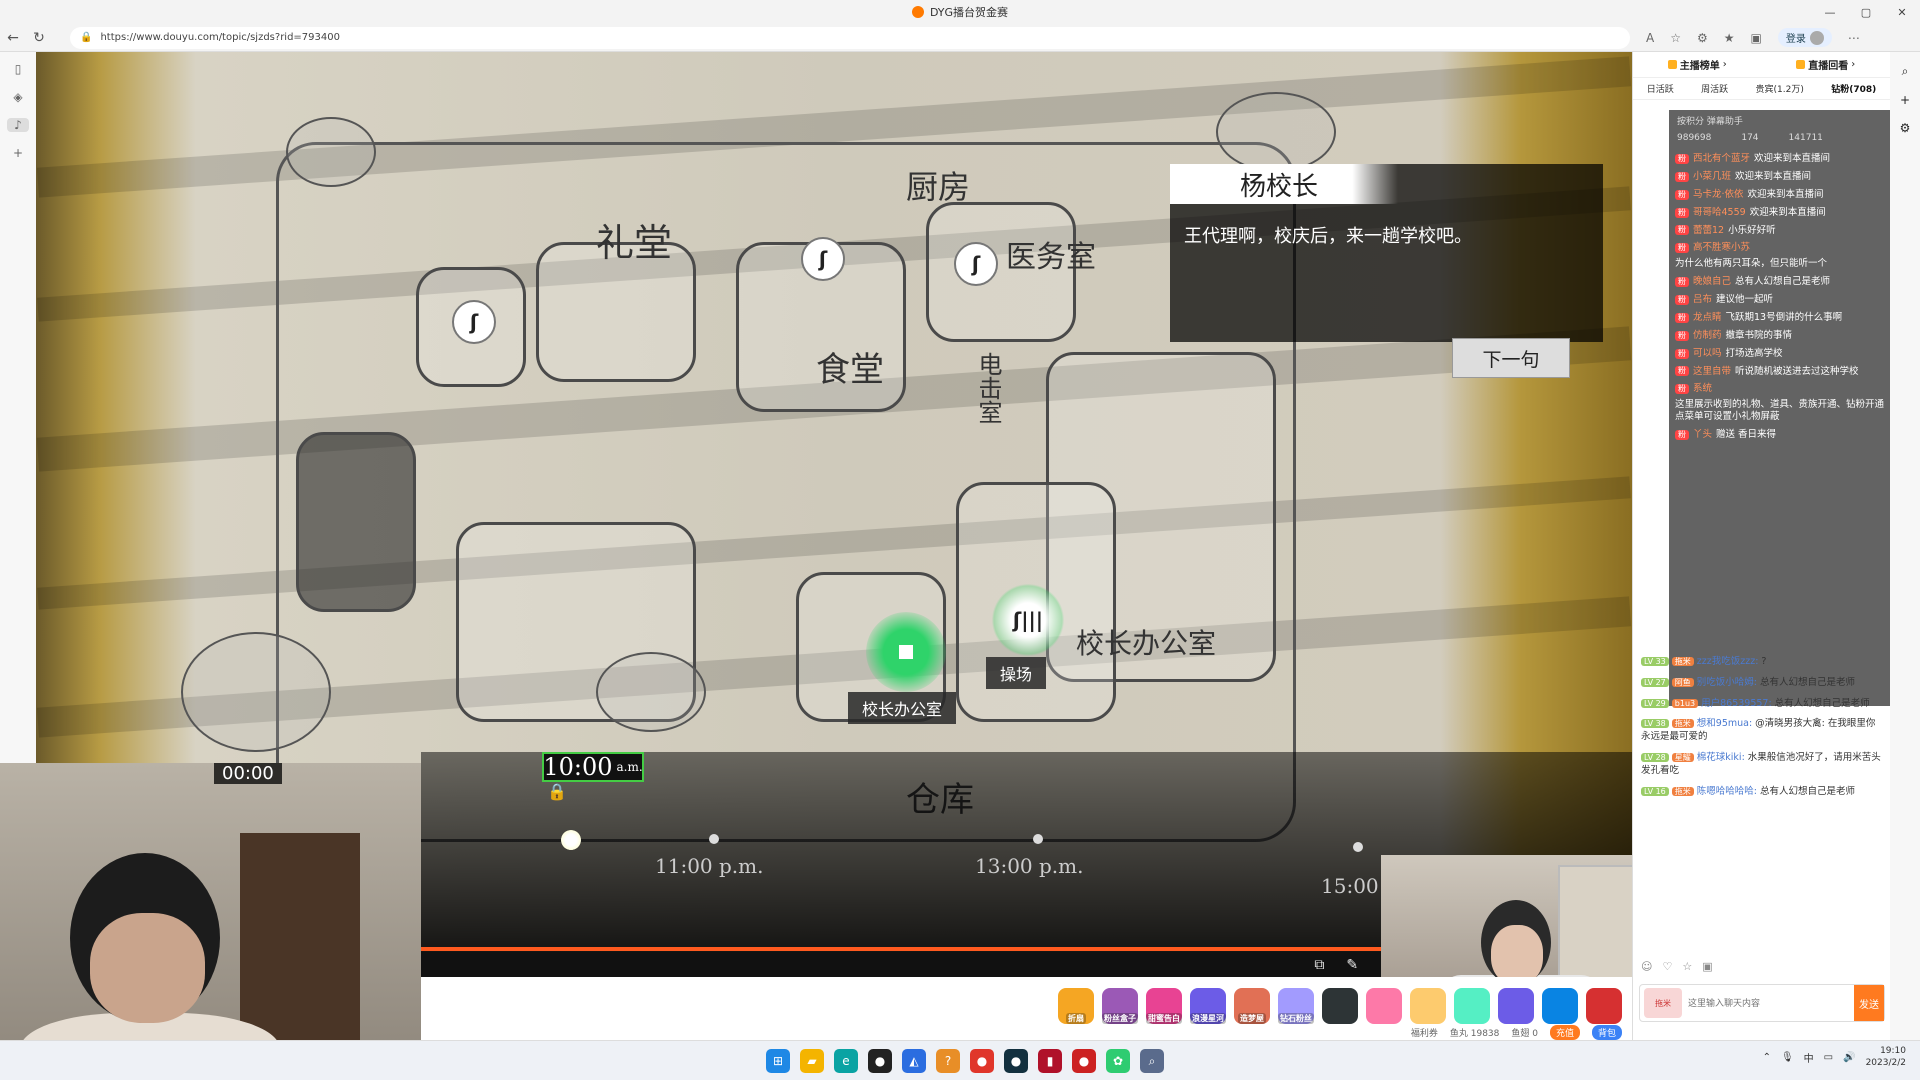  Describe the element at coordinates (1822, 703) in the screenshot. I see `chat-text: 总有人幻想自己是老师` at that location.